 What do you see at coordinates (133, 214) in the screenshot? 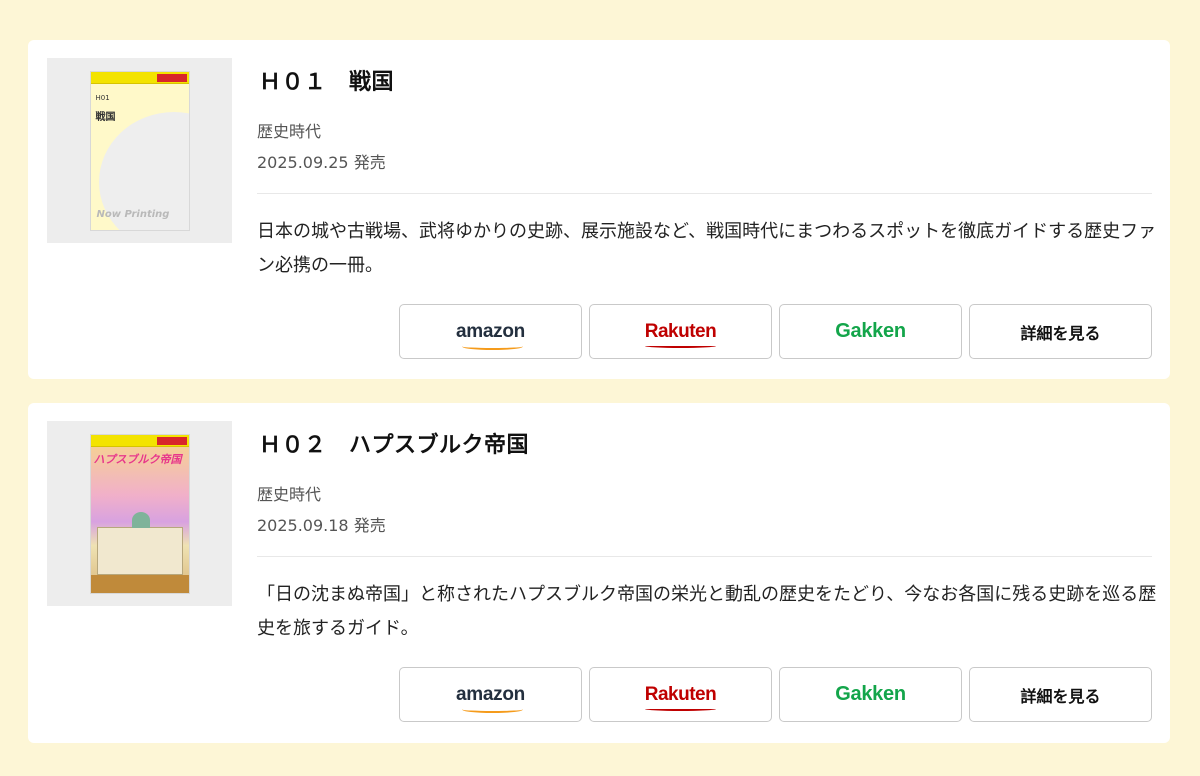
I see `cover-now-printing: Now Printing` at bounding box center [133, 214].